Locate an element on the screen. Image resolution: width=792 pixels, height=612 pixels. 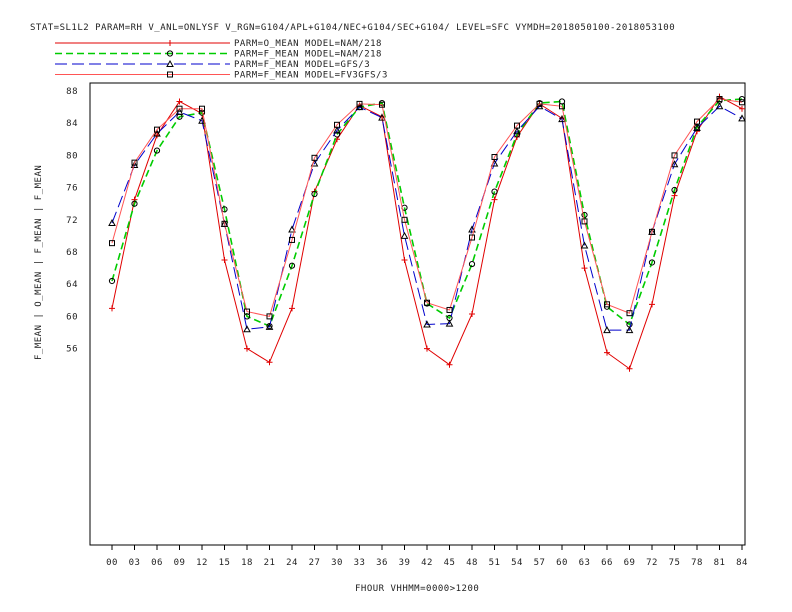
x-tick-label: 84 is located at coordinates (742, 563).